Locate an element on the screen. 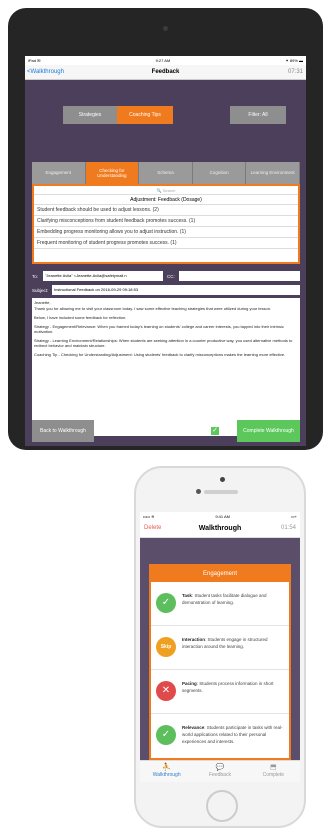 The width and height of the screenshot is (331, 833). filter-button: Filter: All is located at coordinates (258, 115).